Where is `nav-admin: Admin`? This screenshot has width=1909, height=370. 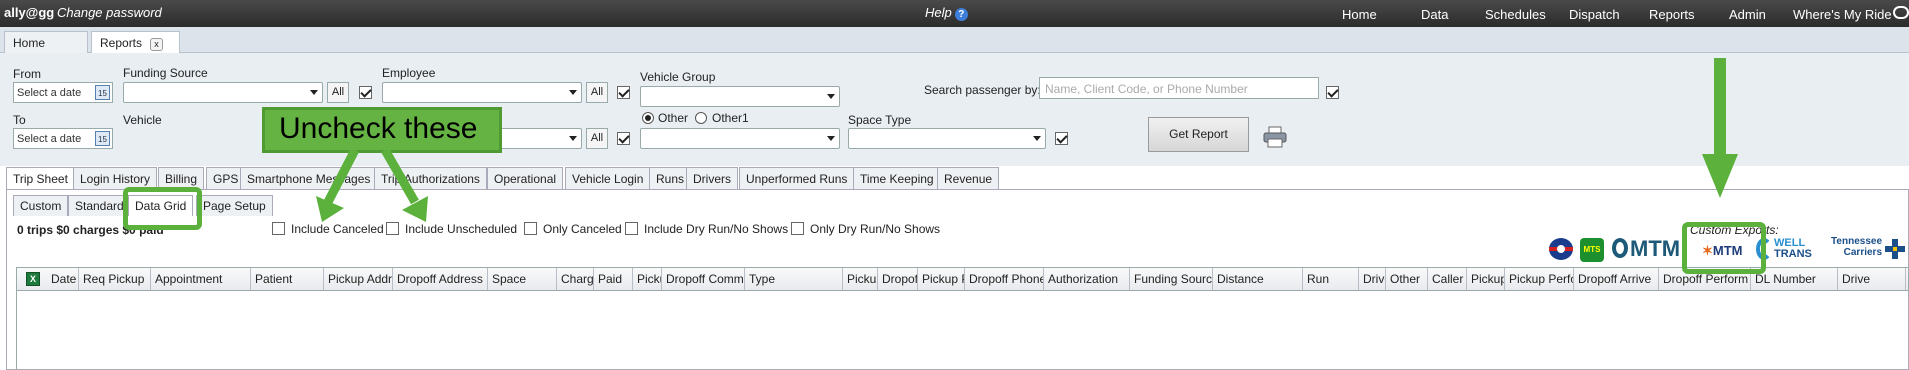
nav-admin: Admin is located at coordinates (1747, 14).